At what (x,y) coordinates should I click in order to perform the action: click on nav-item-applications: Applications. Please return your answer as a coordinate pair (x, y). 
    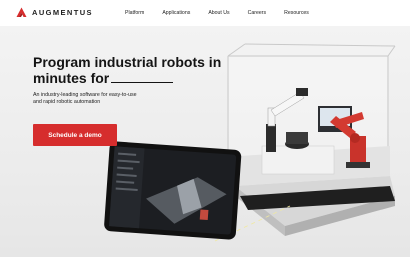
    Looking at the image, I should click on (176, 13).